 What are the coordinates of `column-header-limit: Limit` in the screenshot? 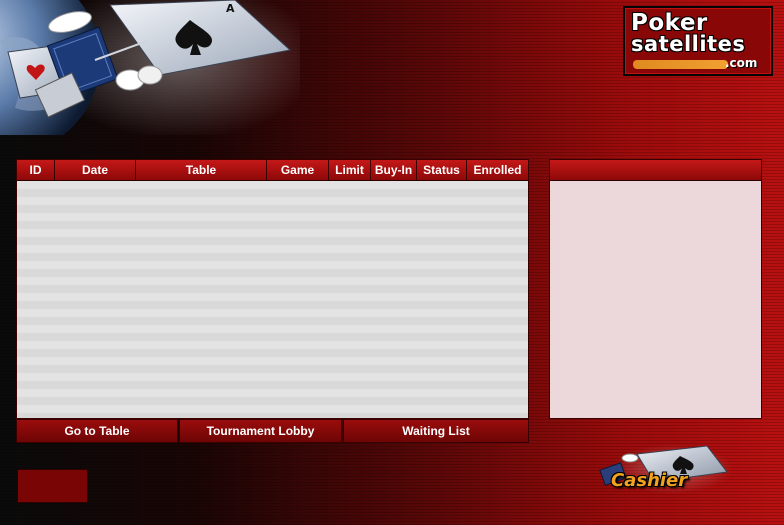 It's located at (350, 170).